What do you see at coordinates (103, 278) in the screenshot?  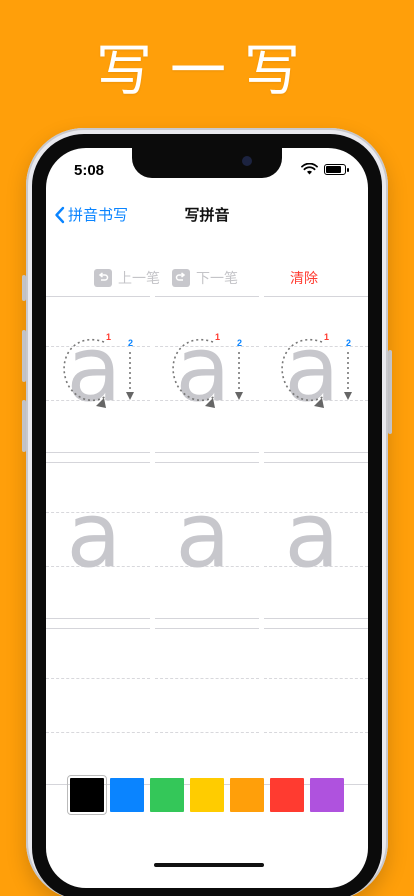 I see `undo-icon` at bounding box center [103, 278].